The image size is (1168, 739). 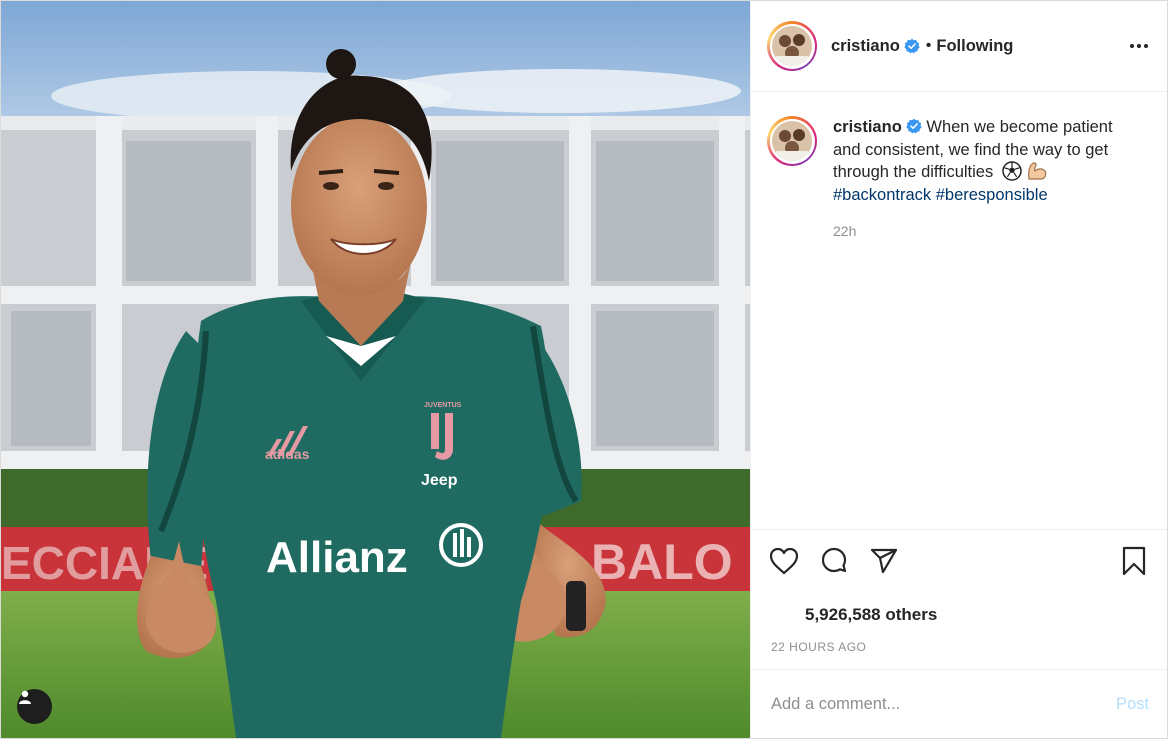 I want to click on hashtag-link: #backontrack, so click(x=882, y=195).